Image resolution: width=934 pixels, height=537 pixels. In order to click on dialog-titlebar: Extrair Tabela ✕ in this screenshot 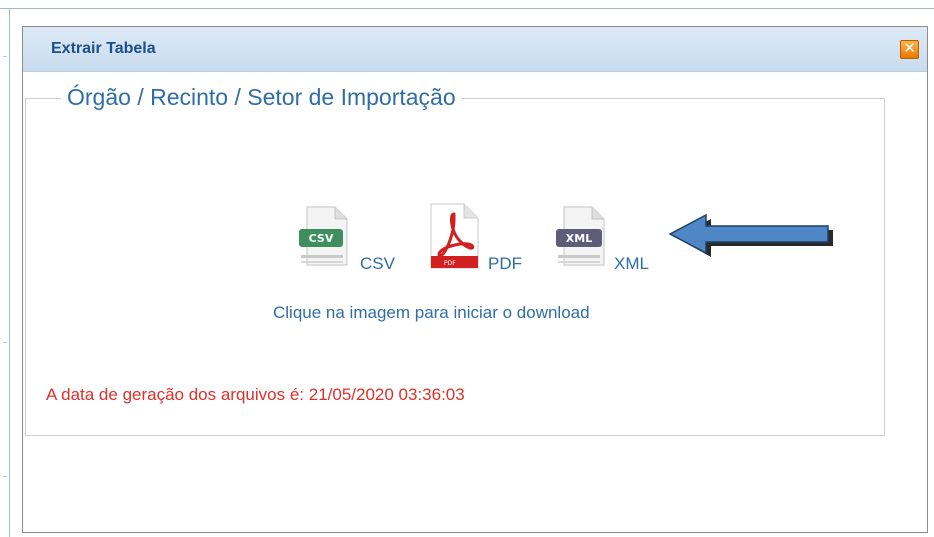, I will do `click(475, 49)`.